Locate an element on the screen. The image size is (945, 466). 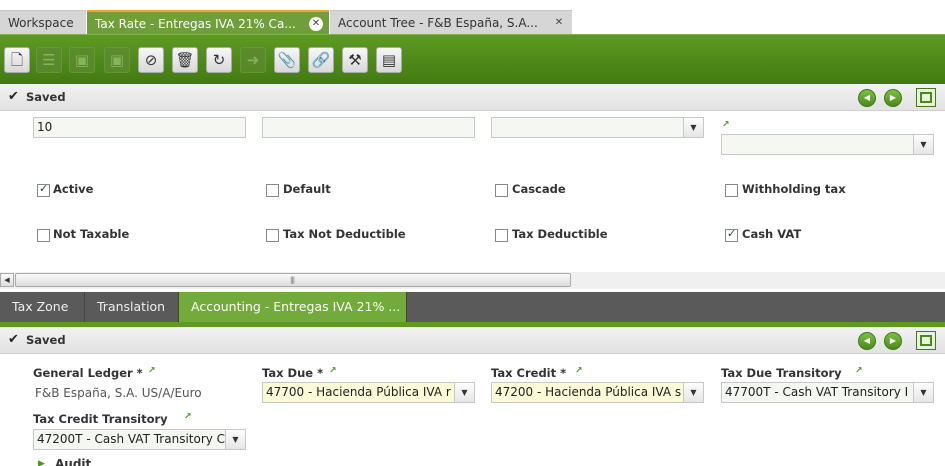
new-document-icon: 🗋 is located at coordinates (17, 60).